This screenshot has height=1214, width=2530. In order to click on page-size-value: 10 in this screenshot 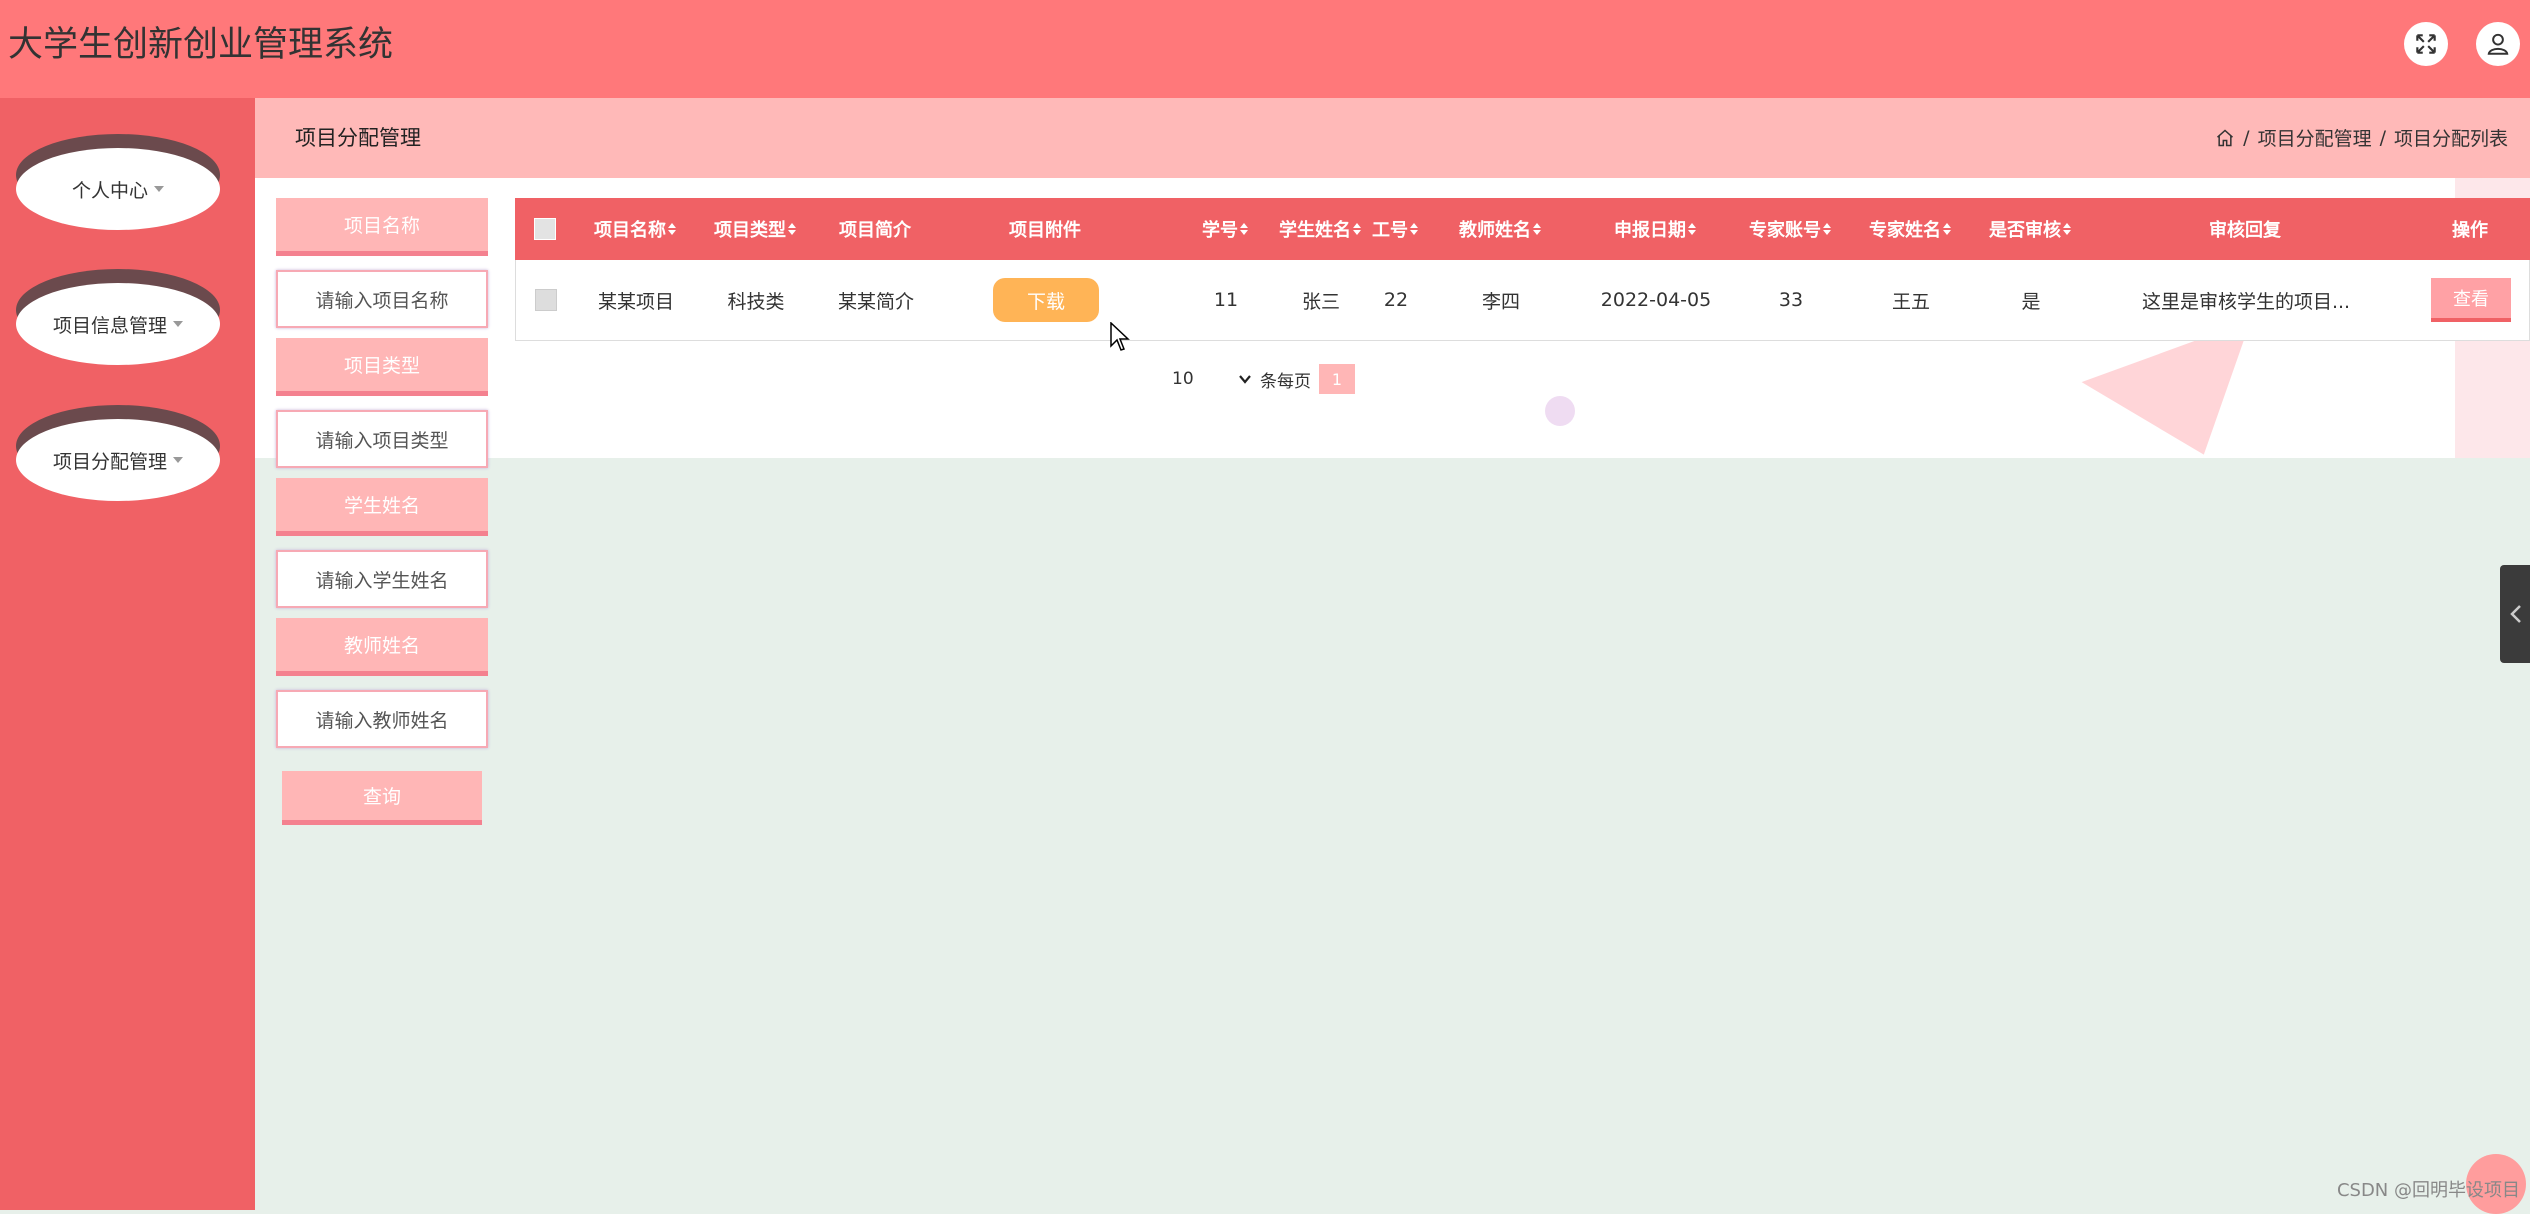, I will do `click(1183, 379)`.